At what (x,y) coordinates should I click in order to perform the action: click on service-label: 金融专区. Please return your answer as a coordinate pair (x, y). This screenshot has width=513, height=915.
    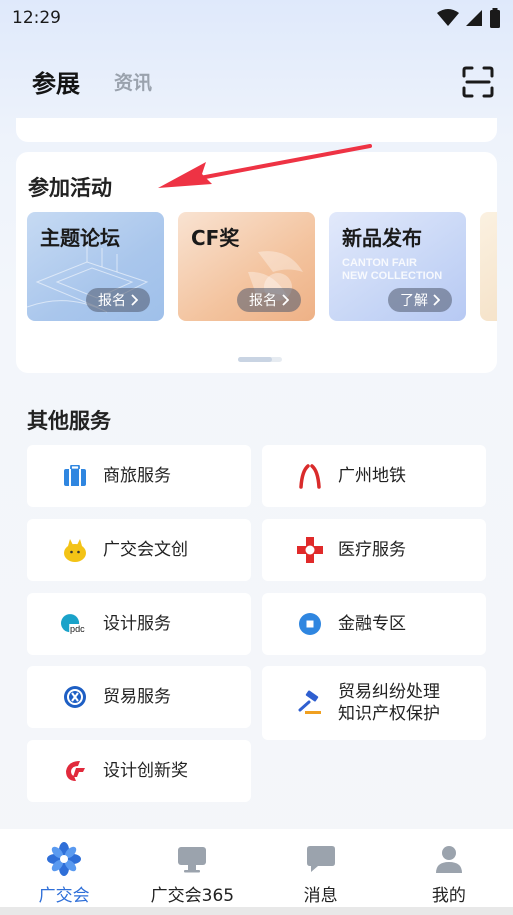
    Looking at the image, I should click on (372, 624).